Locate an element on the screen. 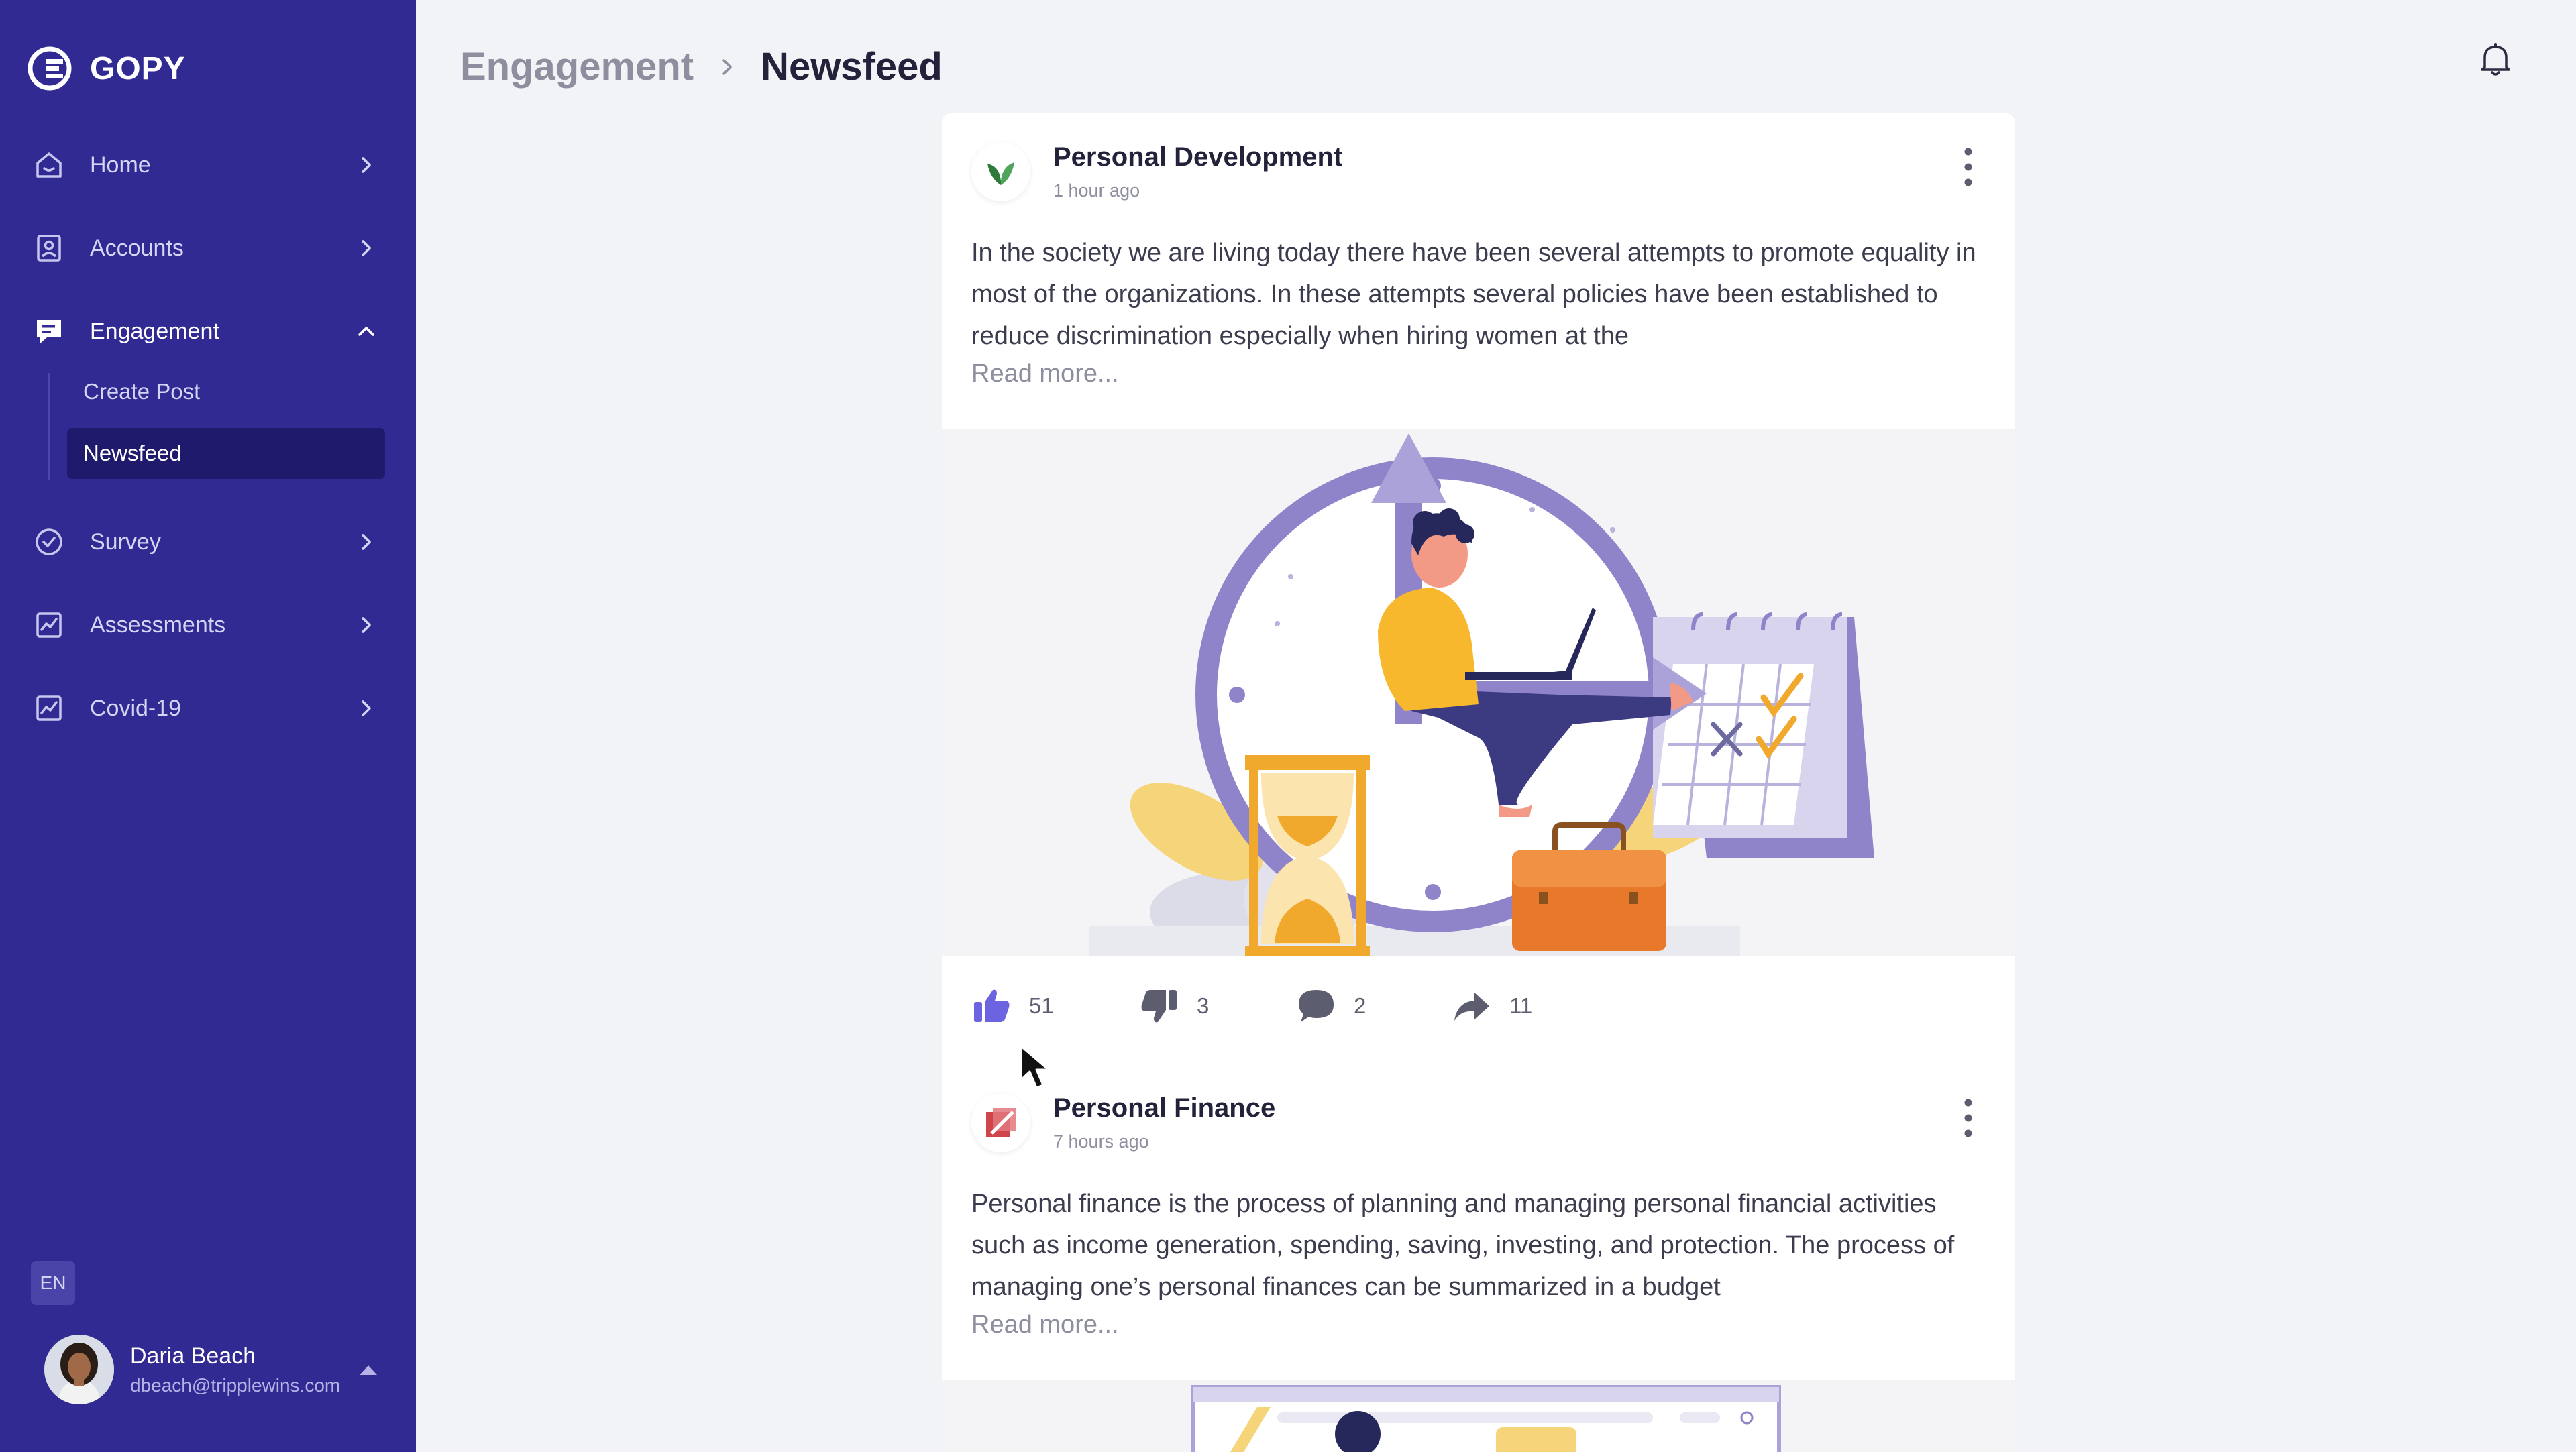 This screenshot has width=2576, height=1452. like-button: 51 is located at coordinates (1055, 1006).